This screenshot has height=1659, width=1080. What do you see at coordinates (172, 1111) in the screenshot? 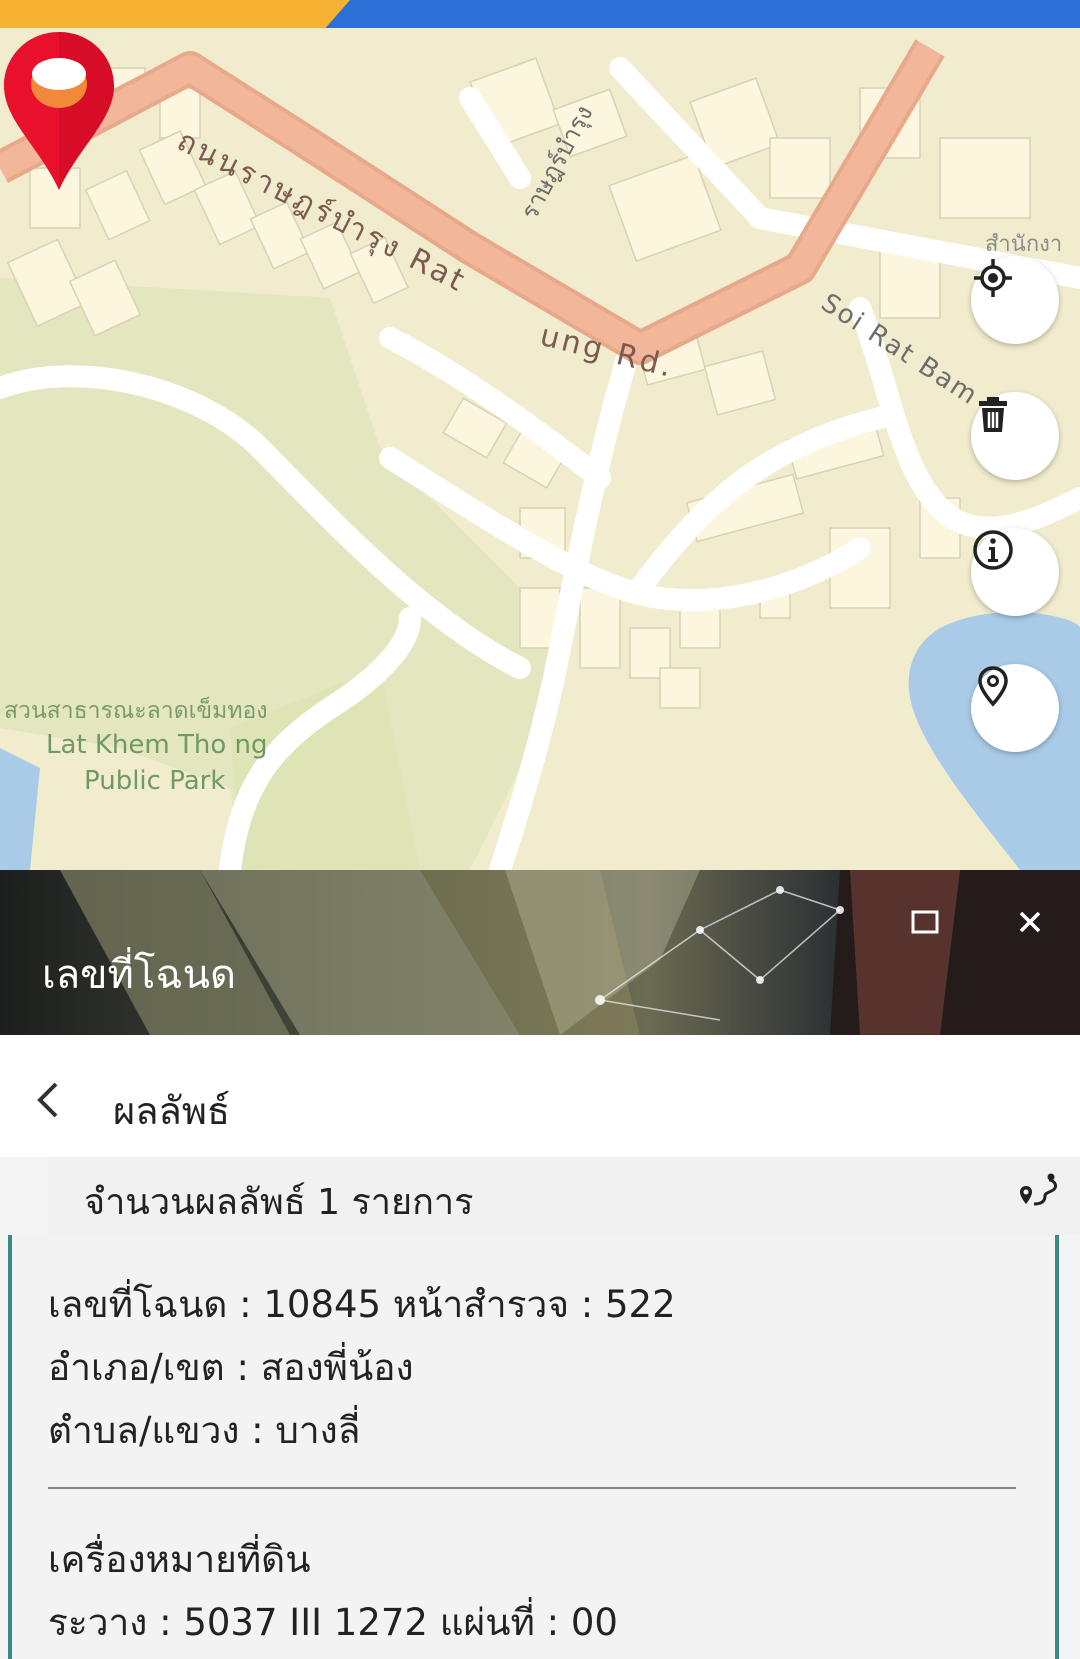
I see `results-title: ผลลัพธ์` at bounding box center [172, 1111].